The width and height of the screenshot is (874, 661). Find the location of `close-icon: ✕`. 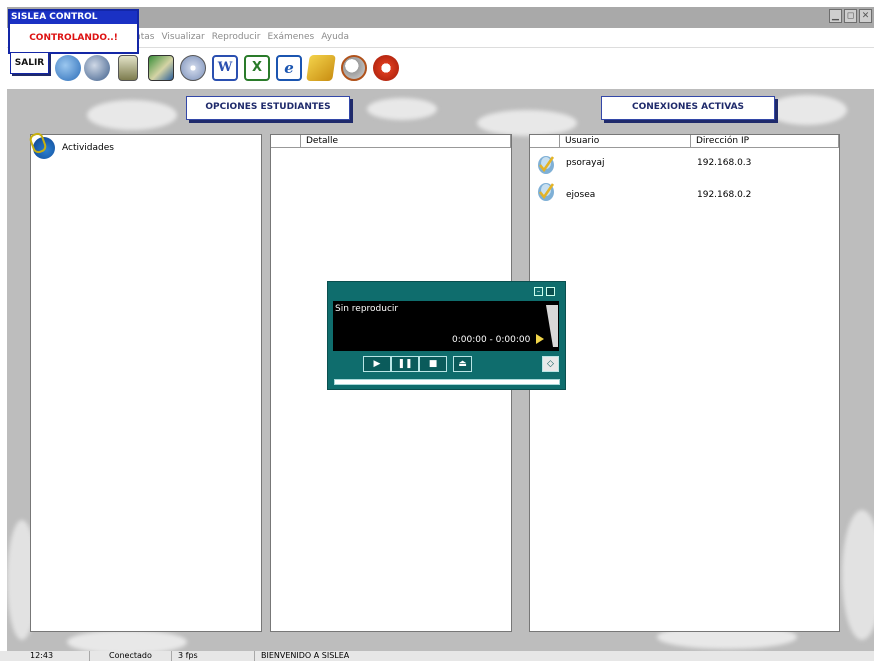

close-icon: ✕ is located at coordinates (865, 16).